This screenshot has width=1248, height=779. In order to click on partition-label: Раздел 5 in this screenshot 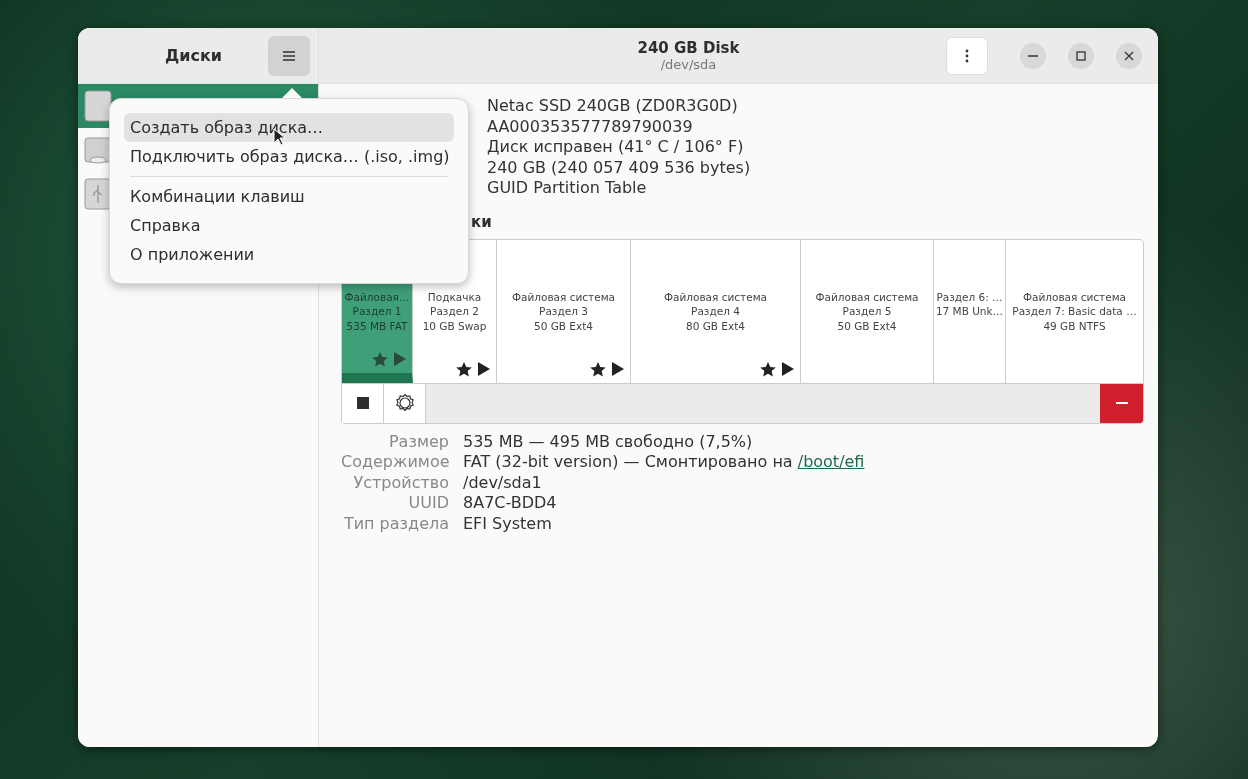, I will do `click(867, 311)`.